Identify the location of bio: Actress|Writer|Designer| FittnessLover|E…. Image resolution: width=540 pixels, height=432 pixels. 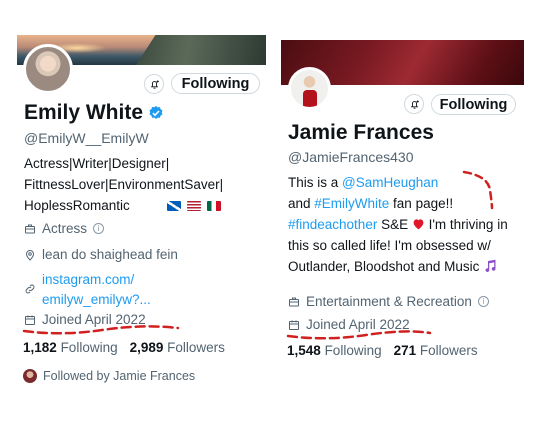
(144, 184).